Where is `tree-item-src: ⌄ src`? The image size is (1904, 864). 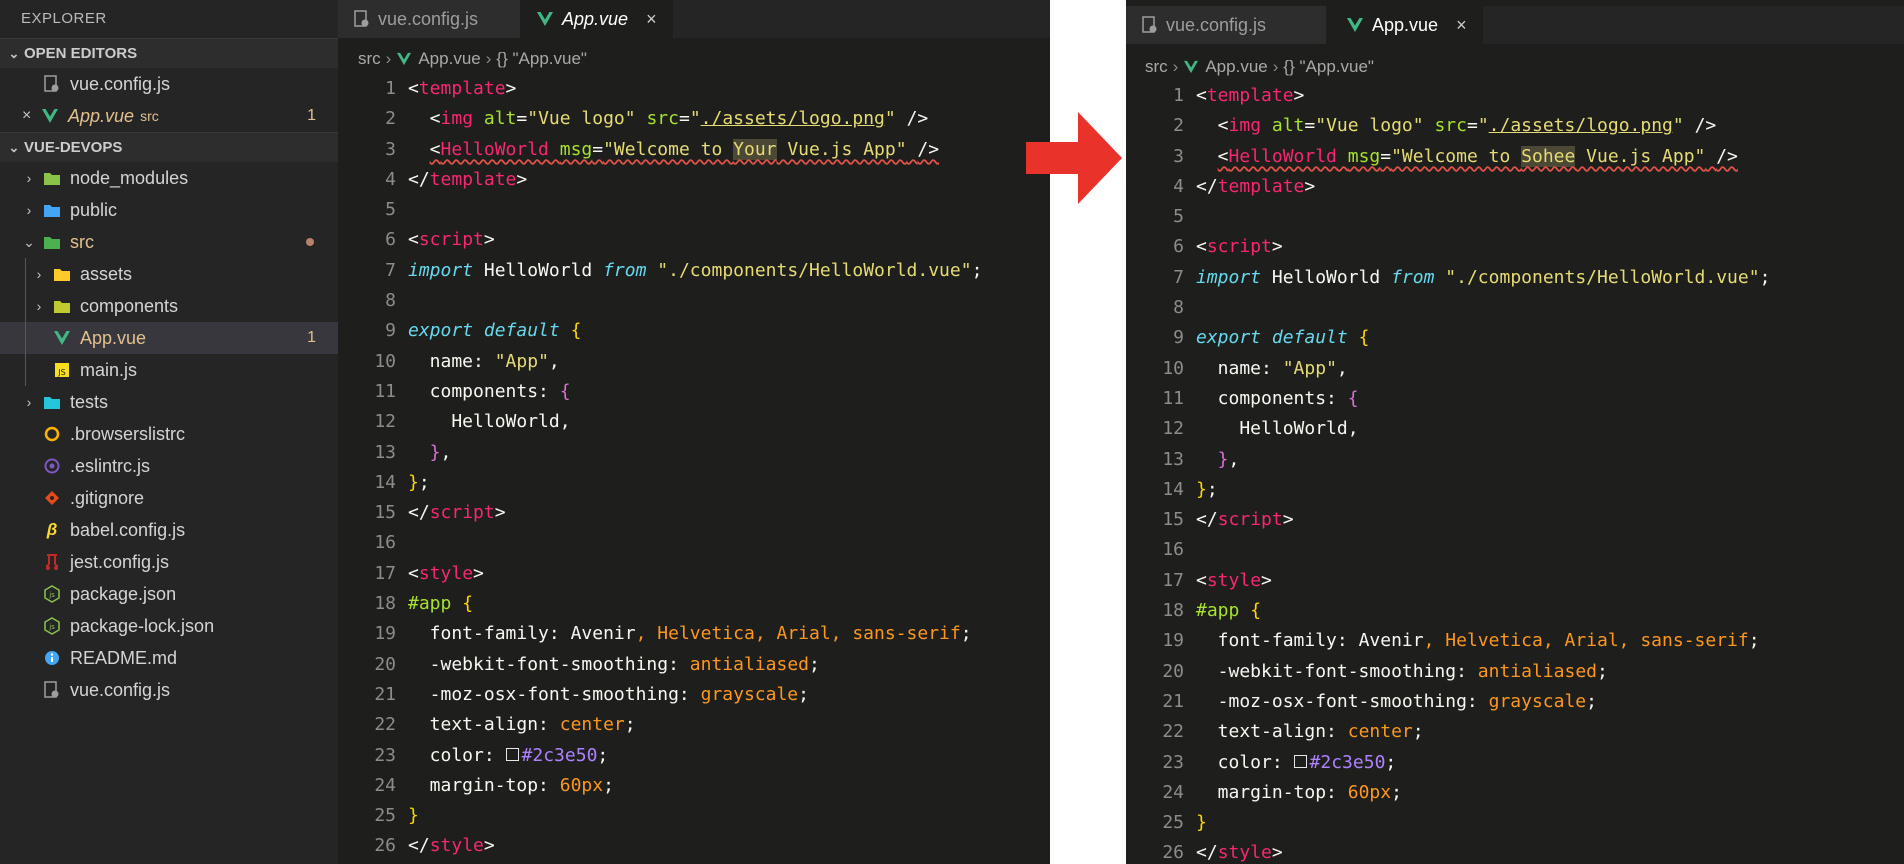
tree-item-src: ⌄ src is located at coordinates (169, 242).